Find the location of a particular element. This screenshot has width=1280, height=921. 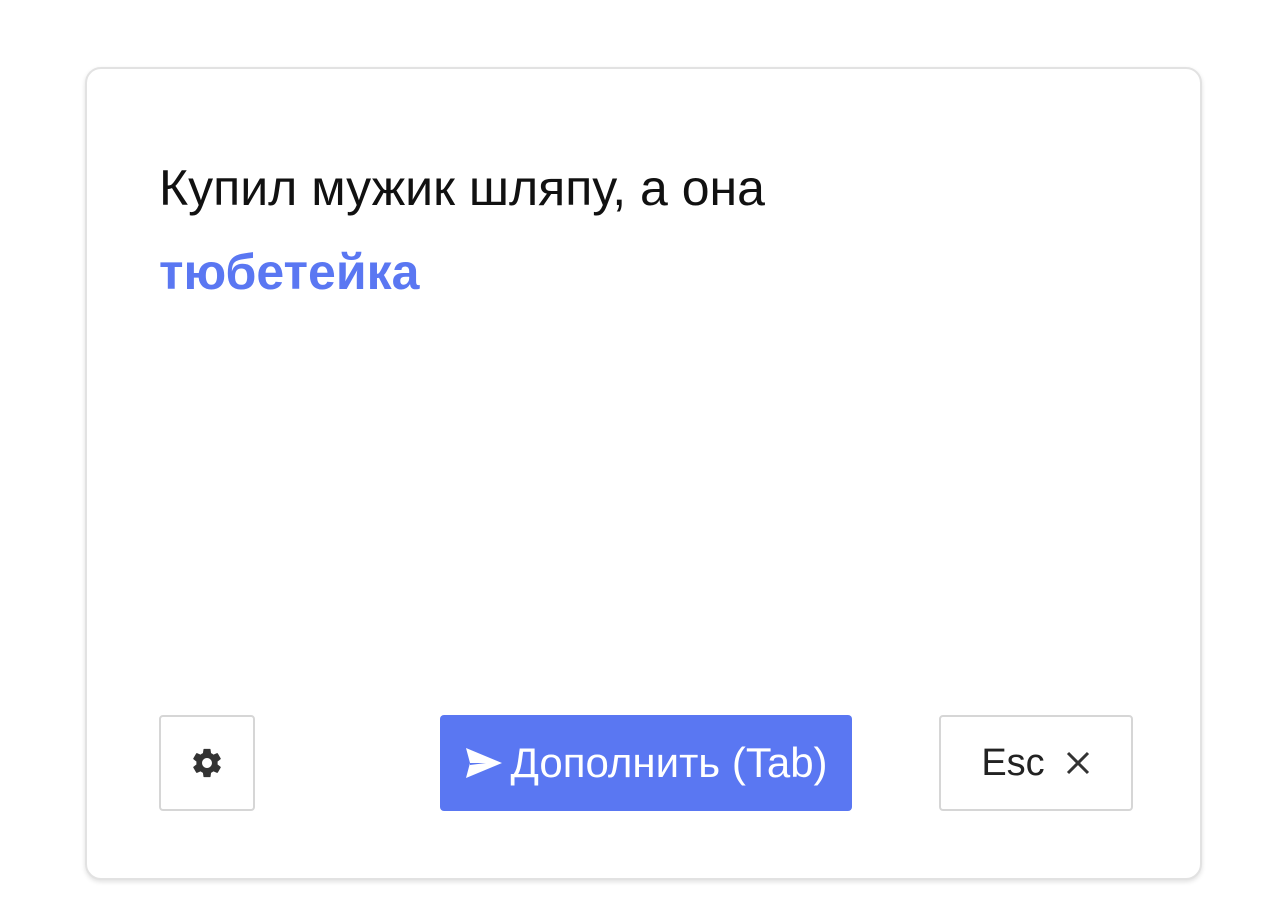

complete-button: Дополнить (Tab) is located at coordinates (646, 763).